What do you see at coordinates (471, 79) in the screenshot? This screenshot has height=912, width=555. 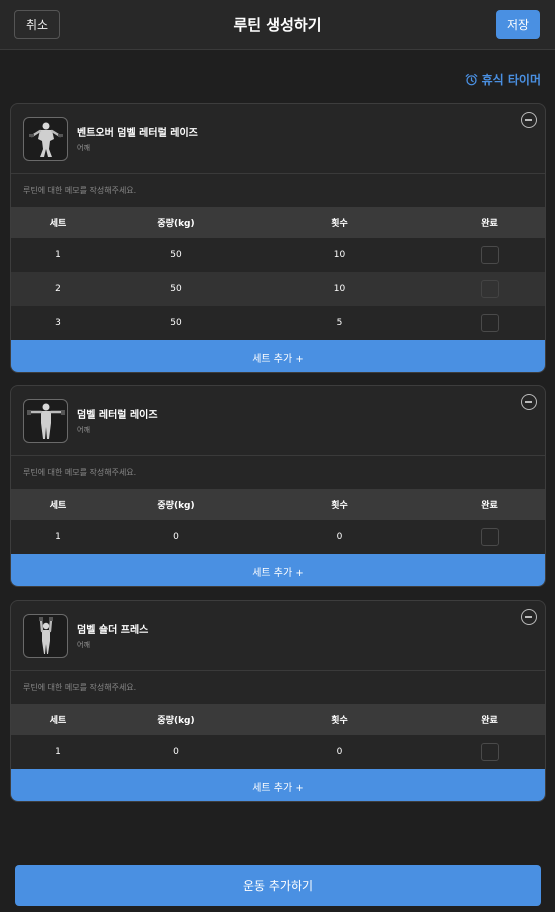 I see `alarm-clock-icon` at bounding box center [471, 79].